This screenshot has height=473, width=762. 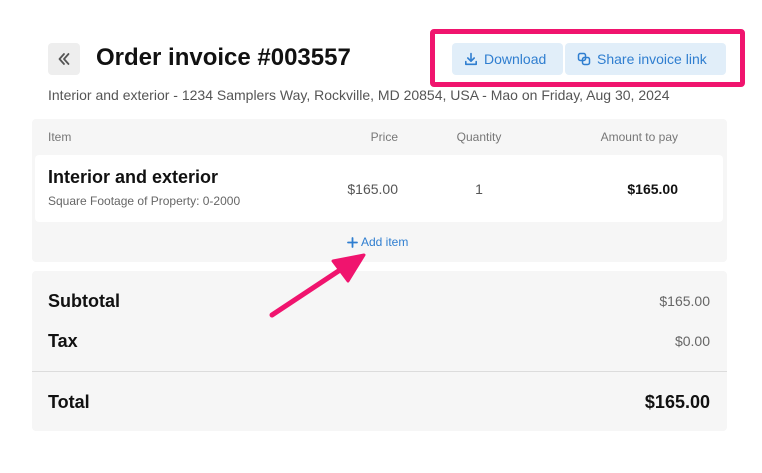 I want to click on item-price: $165.00, so click(x=372, y=189).